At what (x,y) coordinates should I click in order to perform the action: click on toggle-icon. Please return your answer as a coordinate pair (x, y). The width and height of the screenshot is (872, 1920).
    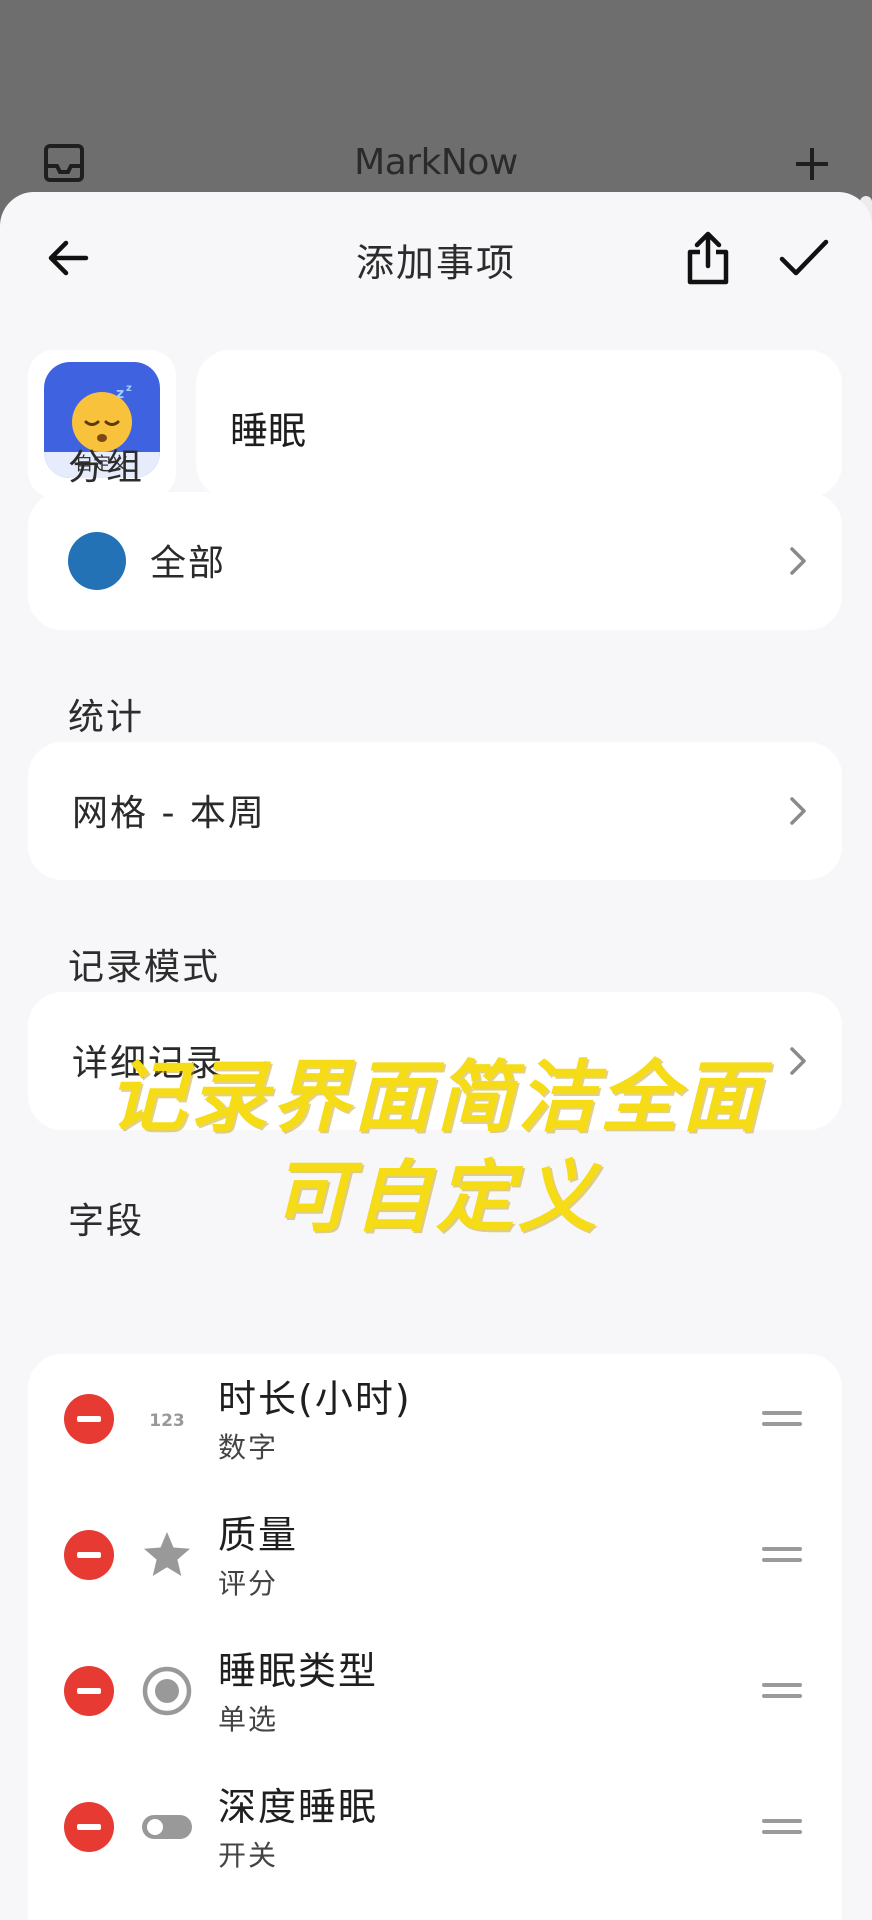
    Looking at the image, I should click on (167, 1827).